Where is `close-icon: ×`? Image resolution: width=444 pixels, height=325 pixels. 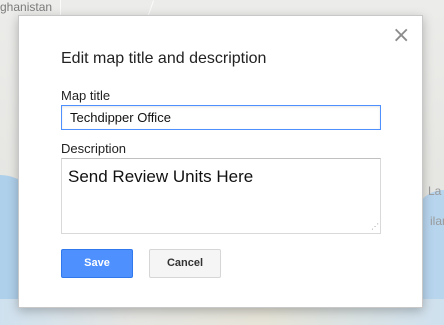 close-icon: × is located at coordinates (401, 36).